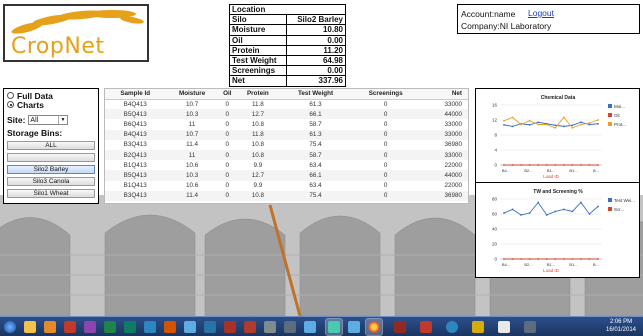 The width and height of the screenshot is (643, 336). I want to click on site-select: All ▼, so click(48, 120).